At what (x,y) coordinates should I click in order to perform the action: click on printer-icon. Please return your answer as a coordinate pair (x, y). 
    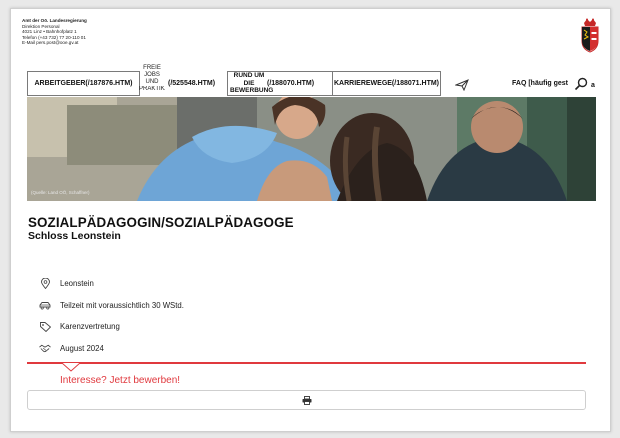
    Looking at the image, I should click on (306, 400).